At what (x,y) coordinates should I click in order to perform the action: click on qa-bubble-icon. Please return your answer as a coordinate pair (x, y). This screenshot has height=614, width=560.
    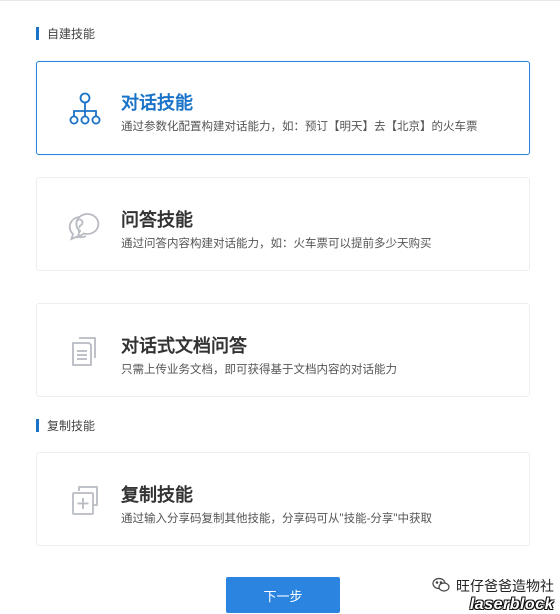
    Looking at the image, I should click on (85, 226).